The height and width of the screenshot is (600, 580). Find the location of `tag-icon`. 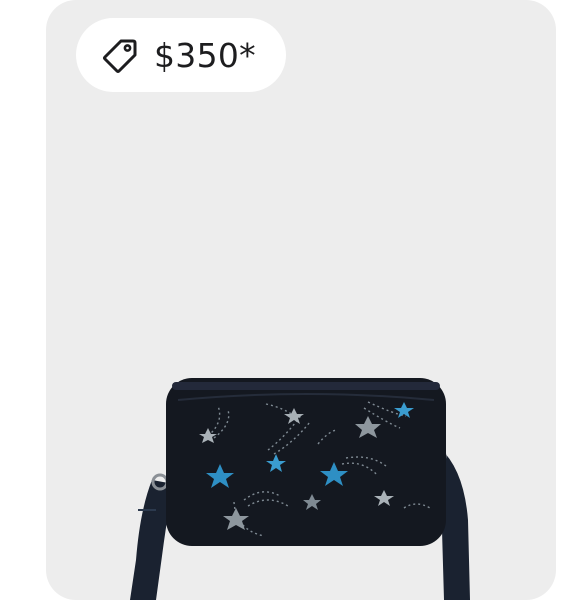

tag-icon is located at coordinates (120, 55).